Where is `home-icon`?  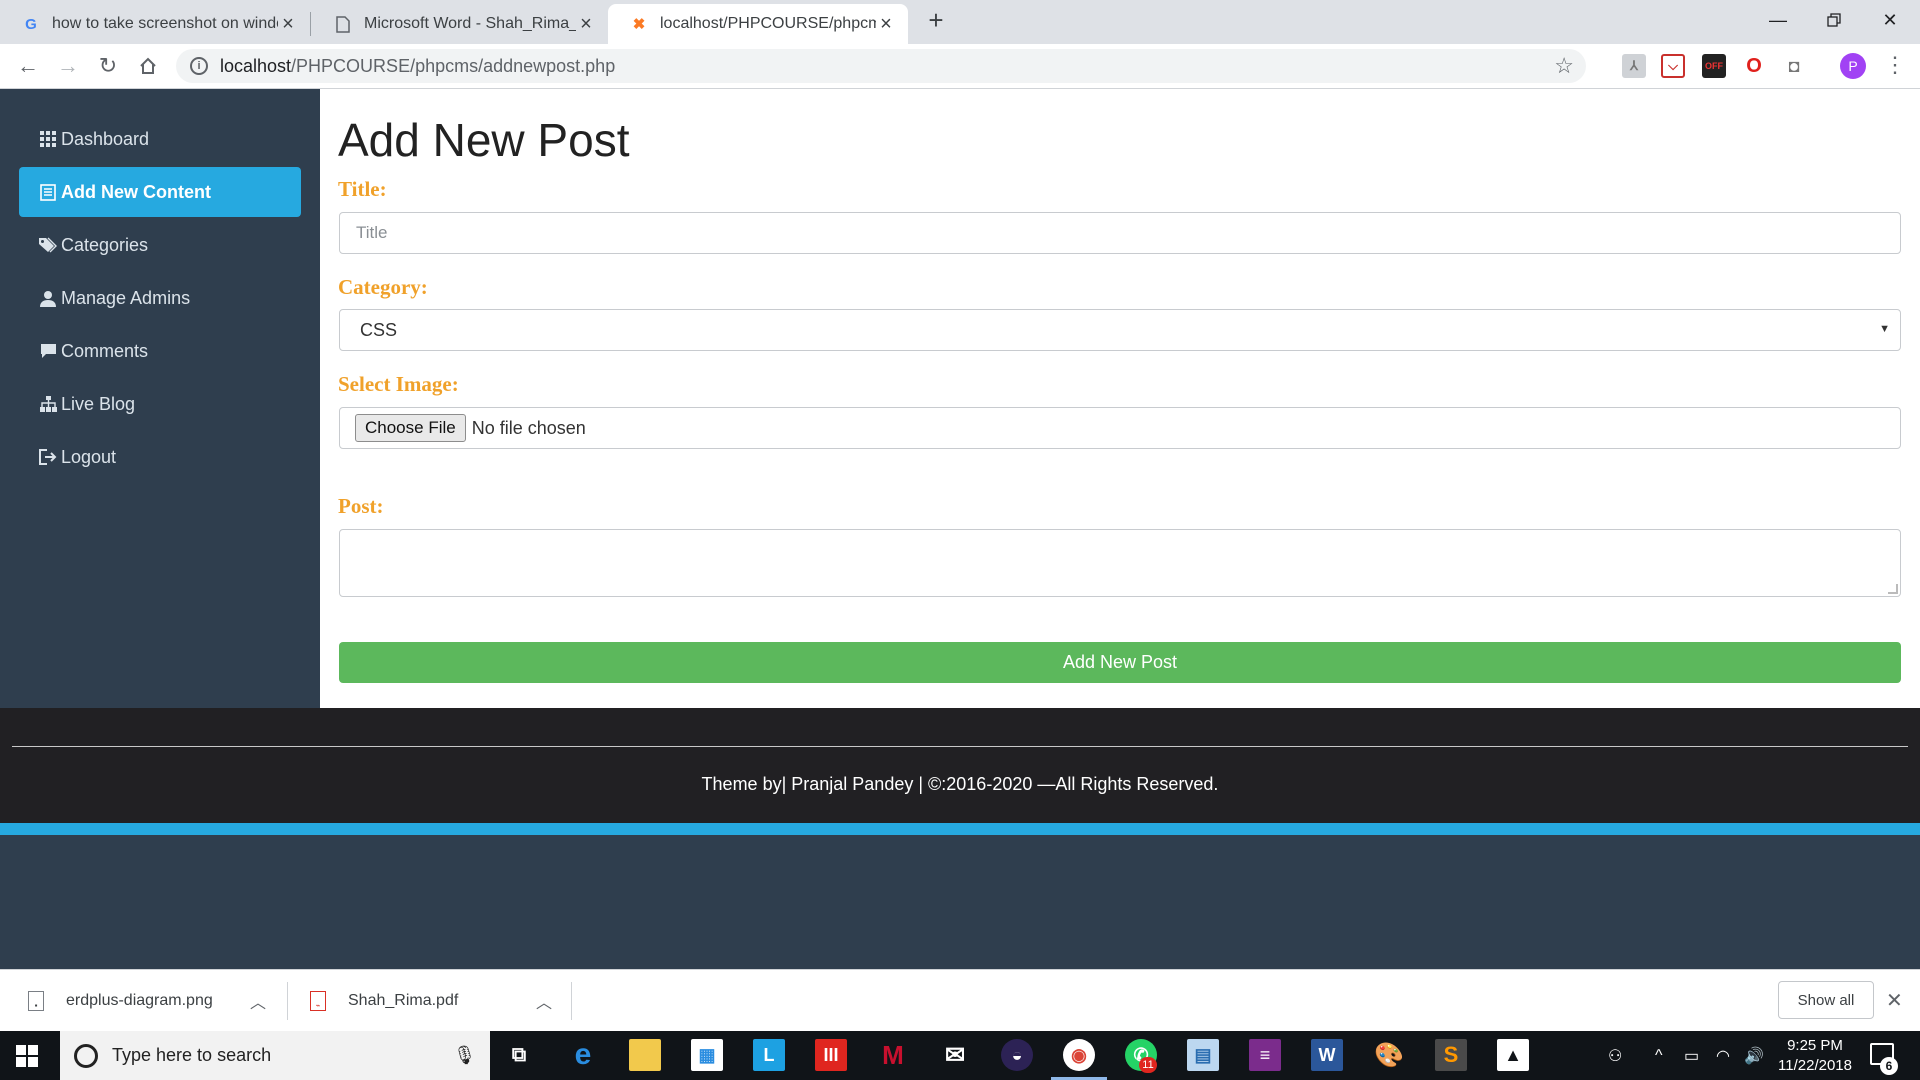
home-icon is located at coordinates (148, 66).